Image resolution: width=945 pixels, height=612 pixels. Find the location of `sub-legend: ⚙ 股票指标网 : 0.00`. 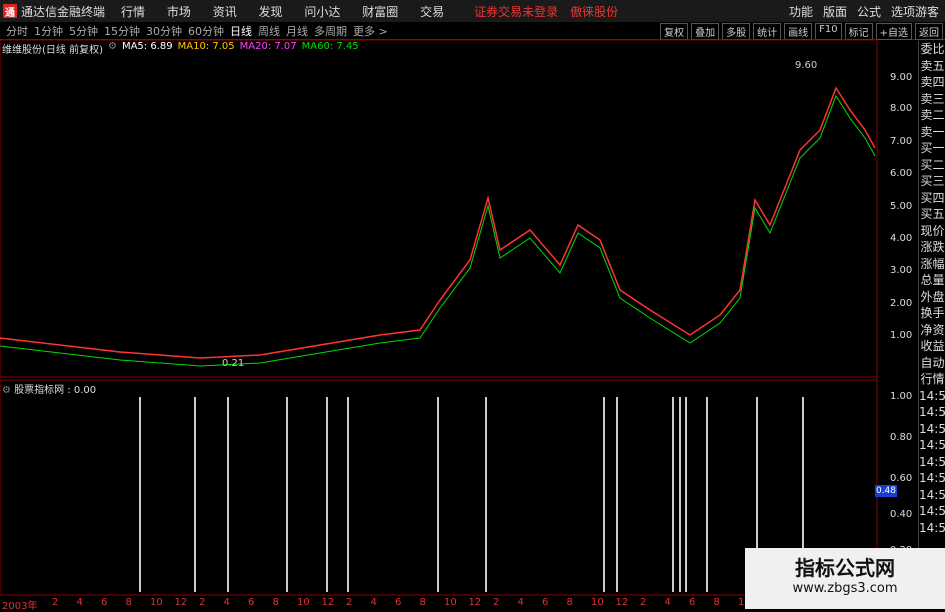

sub-legend: ⚙ 股票指标网 : 0.00 is located at coordinates (49, 388).